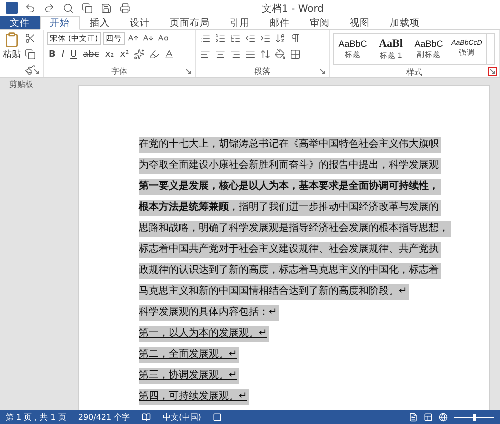 Image resolution: width=500 pixels, height=424 pixels. Describe the element at coordinates (320, 22) in the screenshot. I see `ribbon-tab: 审阅` at that location.